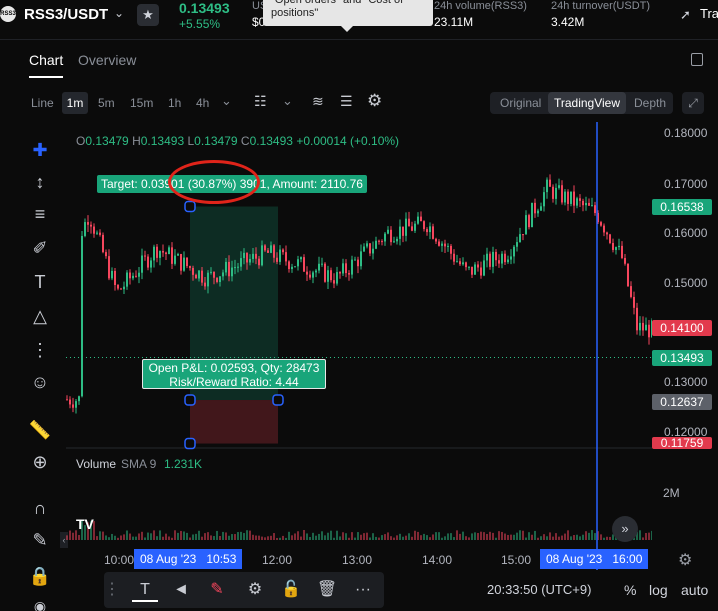 Image resolution: width=718 pixels, height=611 pixels. What do you see at coordinates (347, 29) in the screenshot?
I see `tooltip-arrow` at bounding box center [347, 29].